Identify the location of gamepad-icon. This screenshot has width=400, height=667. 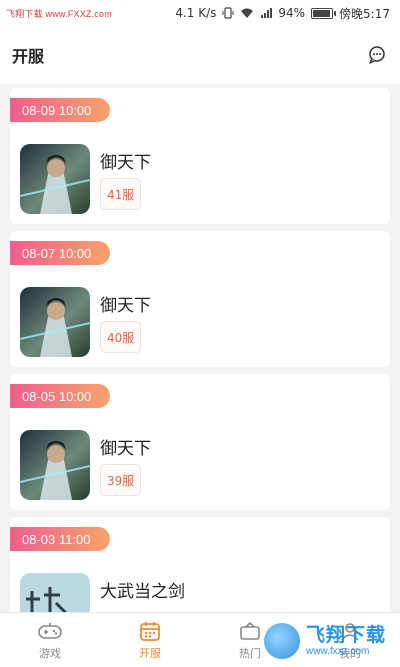
(50, 631).